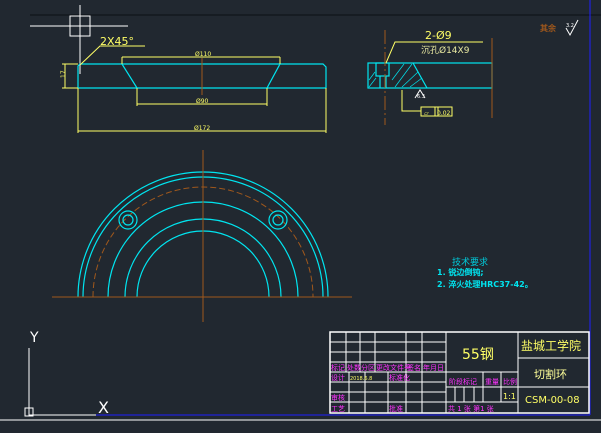  Describe the element at coordinates (338, 367) in the screenshot. I see `svg-text: 标记` at that location.